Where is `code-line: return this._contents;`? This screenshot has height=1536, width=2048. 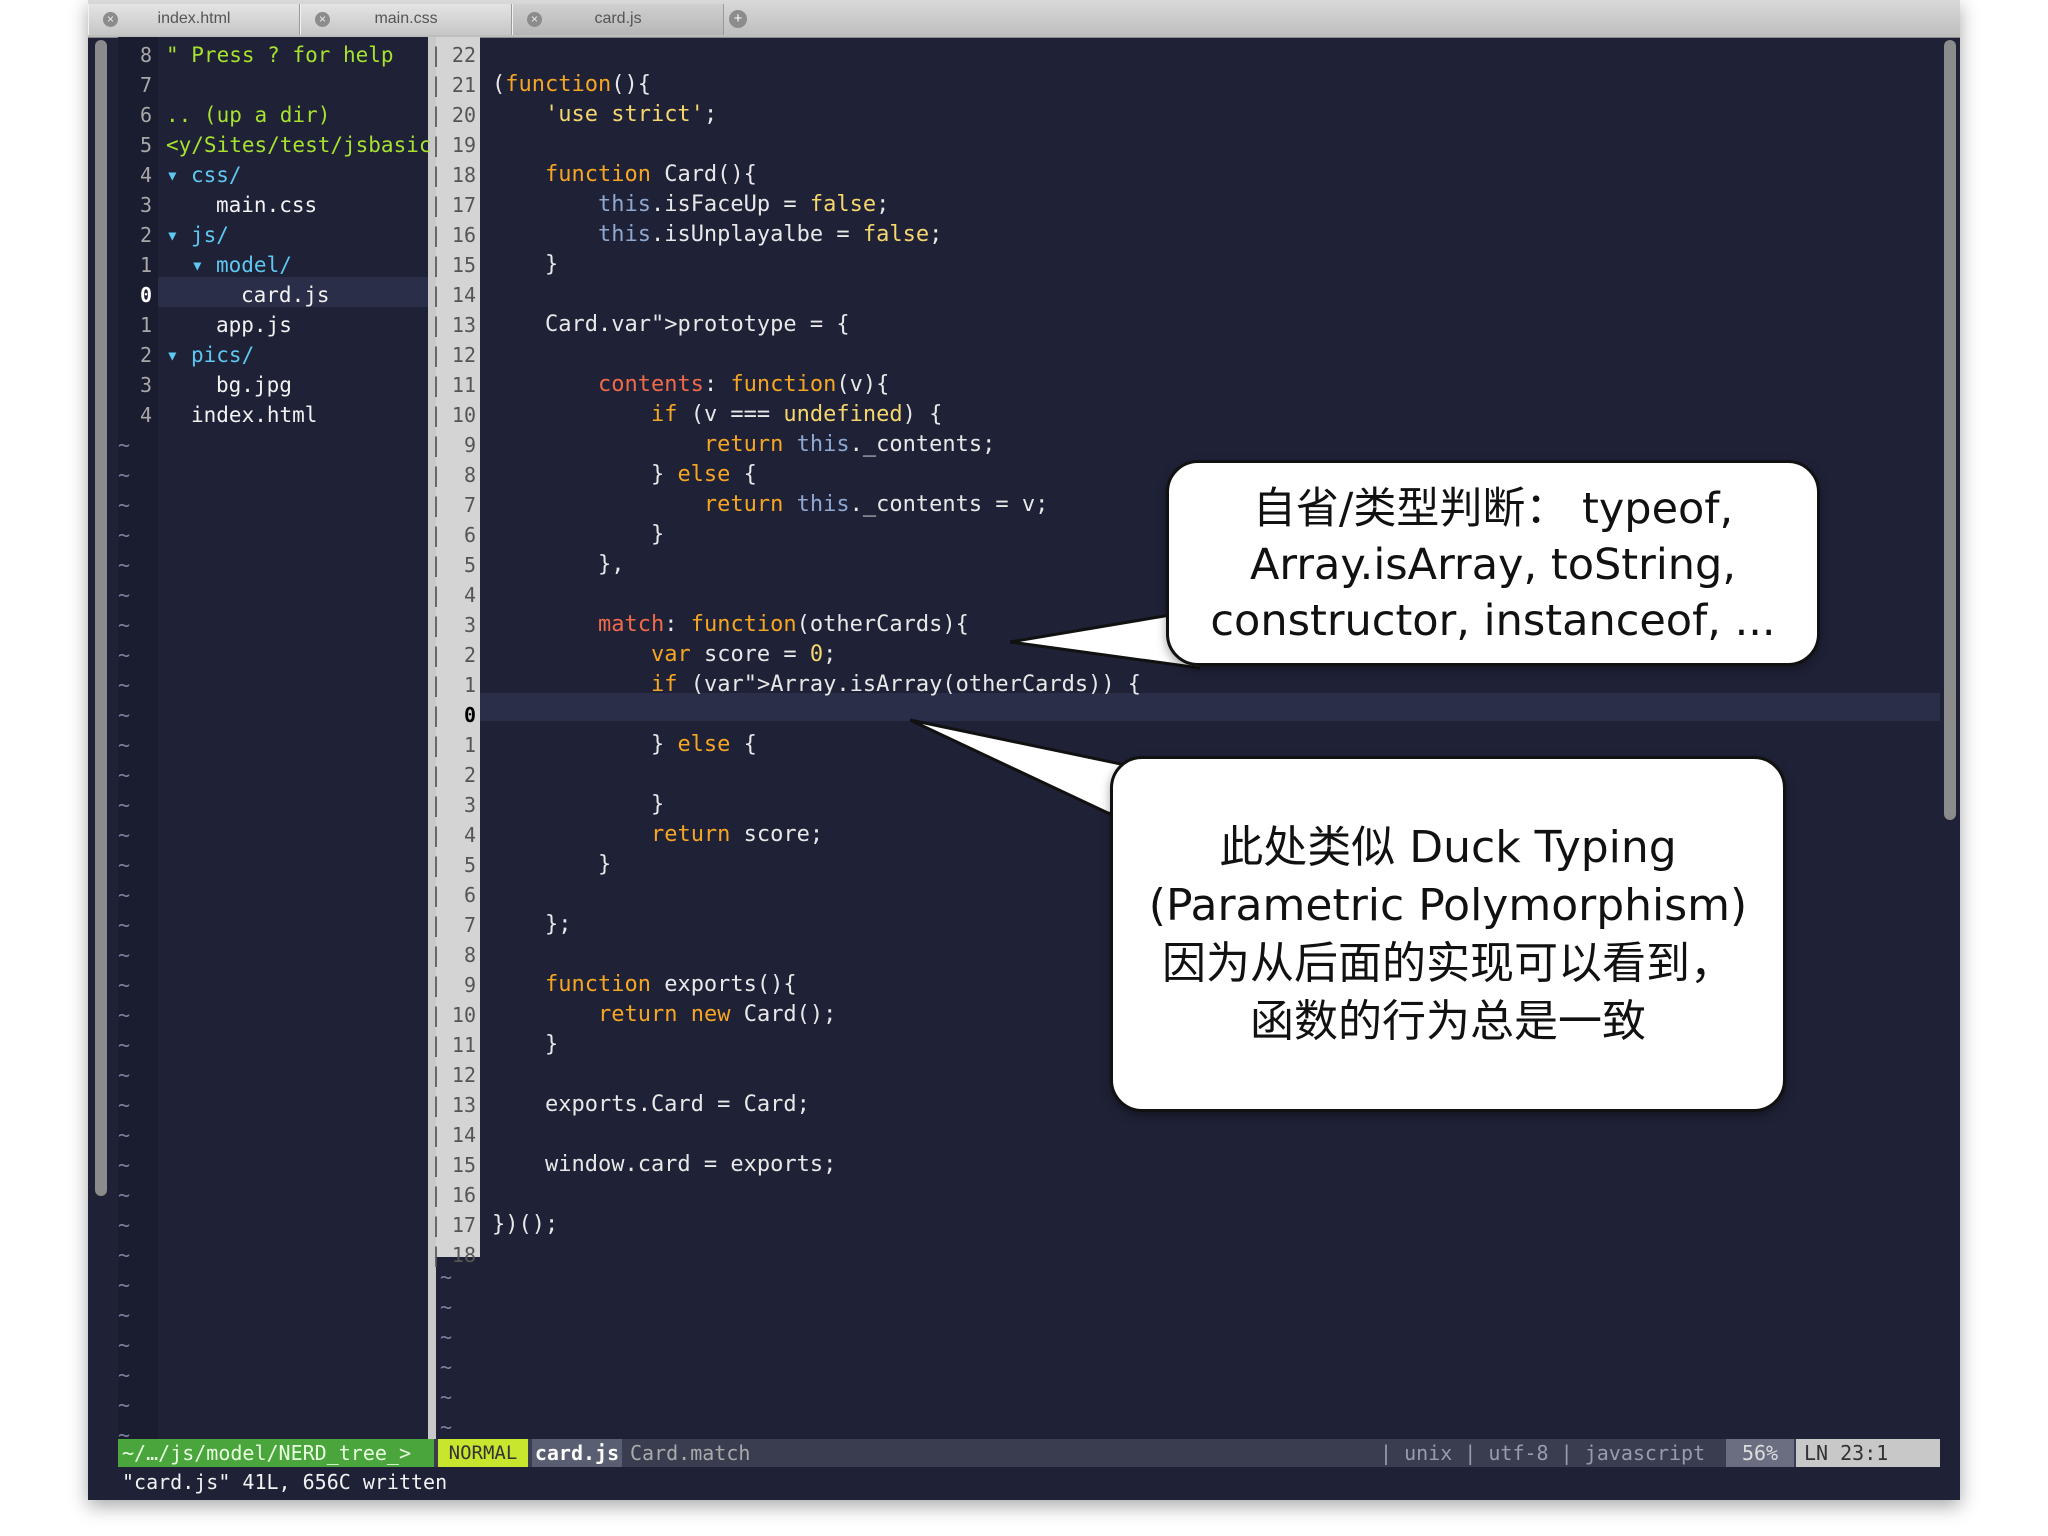
code-line: return this._contents; is located at coordinates (743, 445).